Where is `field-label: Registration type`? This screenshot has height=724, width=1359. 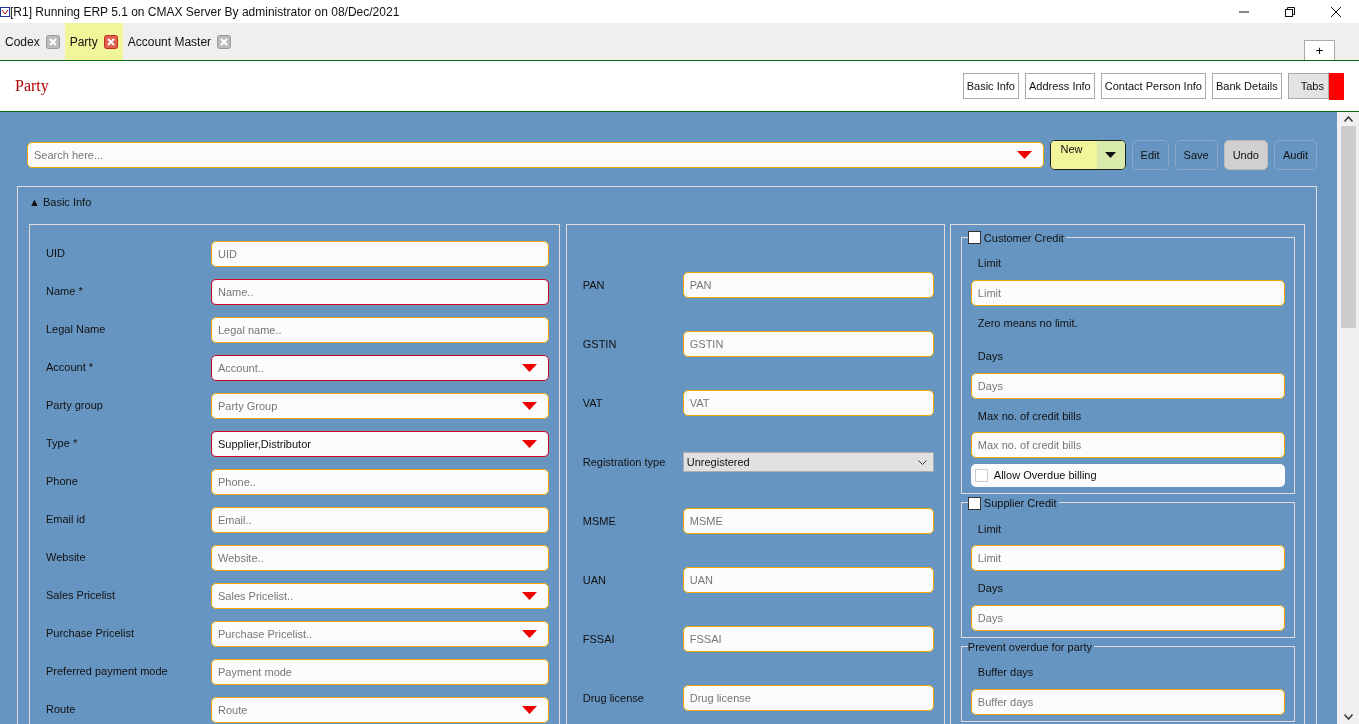
field-label: Registration type is located at coordinates (624, 462).